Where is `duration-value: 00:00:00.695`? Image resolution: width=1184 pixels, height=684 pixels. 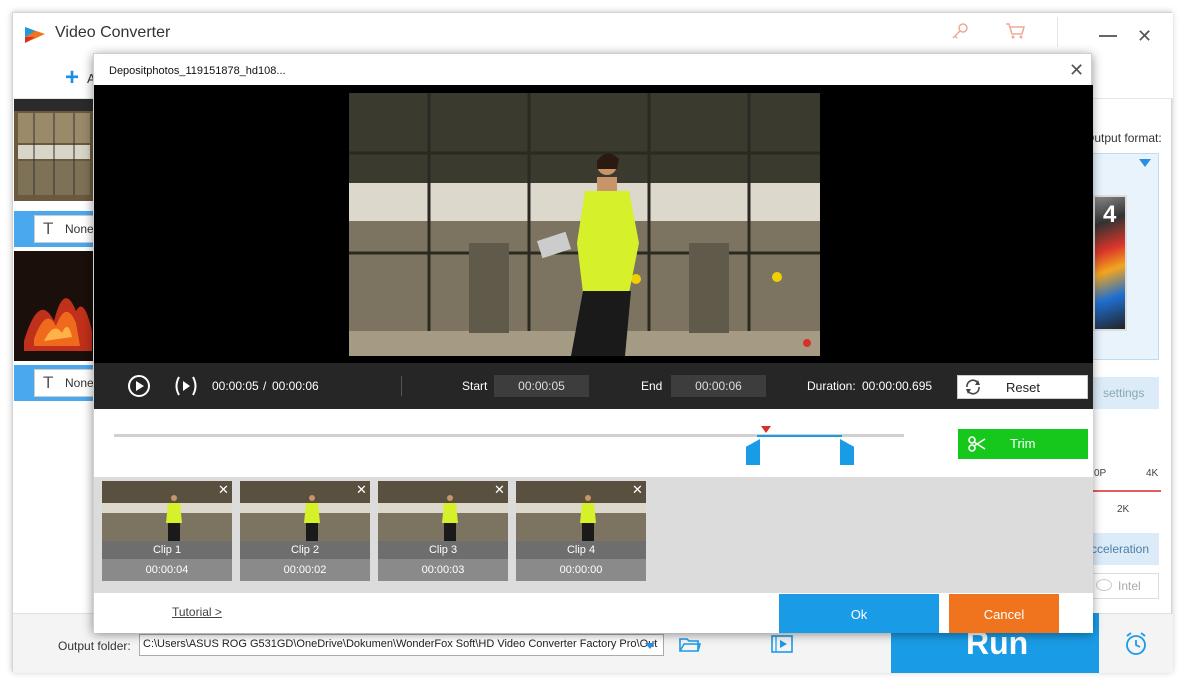
duration-value: 00:00:00.695 is located at coordinates (897, 386).